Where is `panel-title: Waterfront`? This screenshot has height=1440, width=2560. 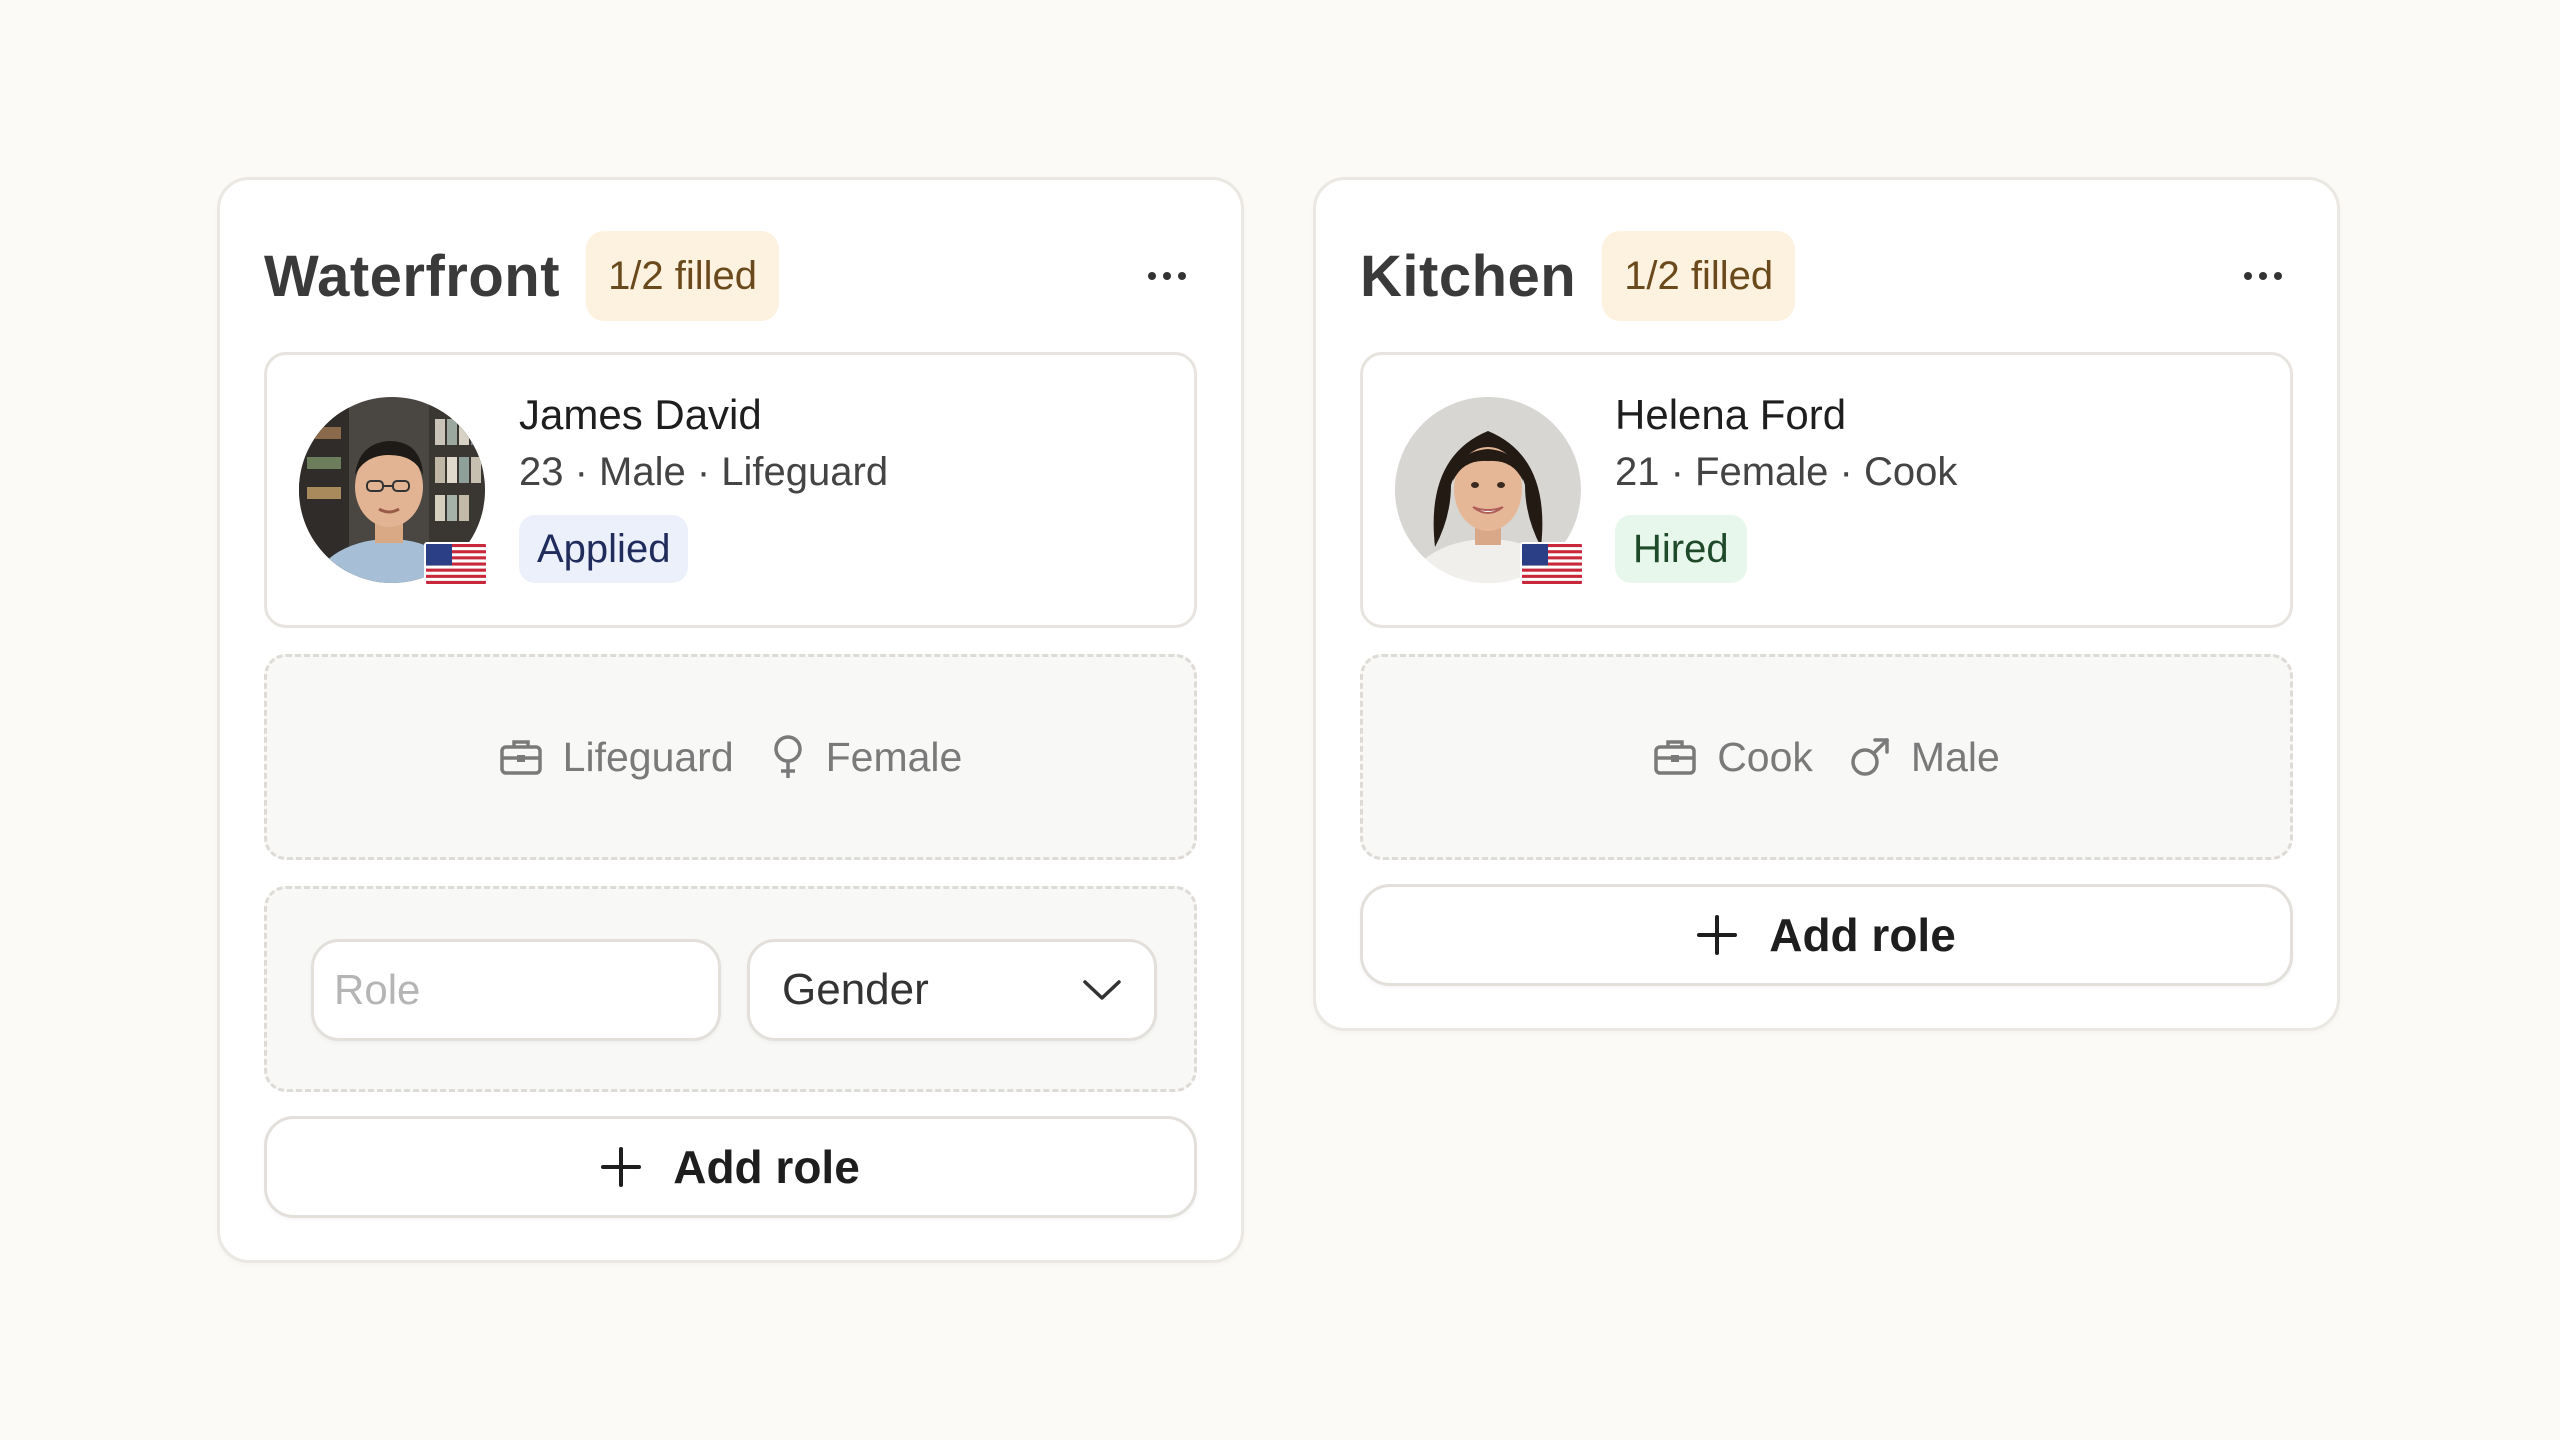
panel-title: Waterfront is located at coordinates (412, 276).